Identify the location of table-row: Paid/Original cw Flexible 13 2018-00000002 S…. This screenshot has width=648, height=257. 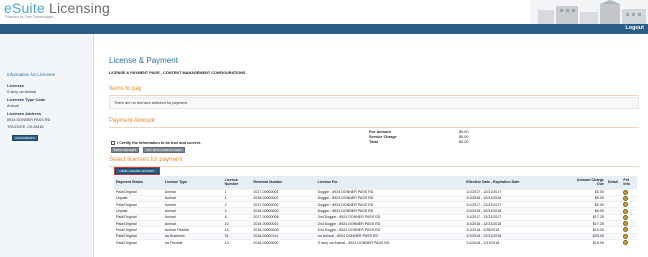
(375, 242).